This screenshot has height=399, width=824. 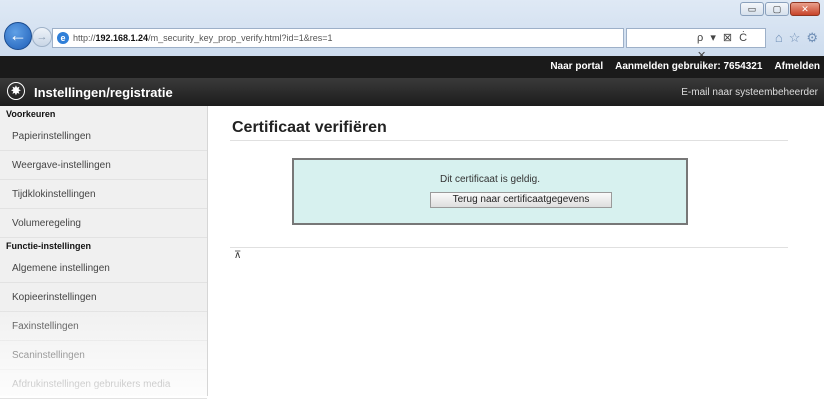 I want to click on maximize-button: ▢, so click(x=777, y=9).